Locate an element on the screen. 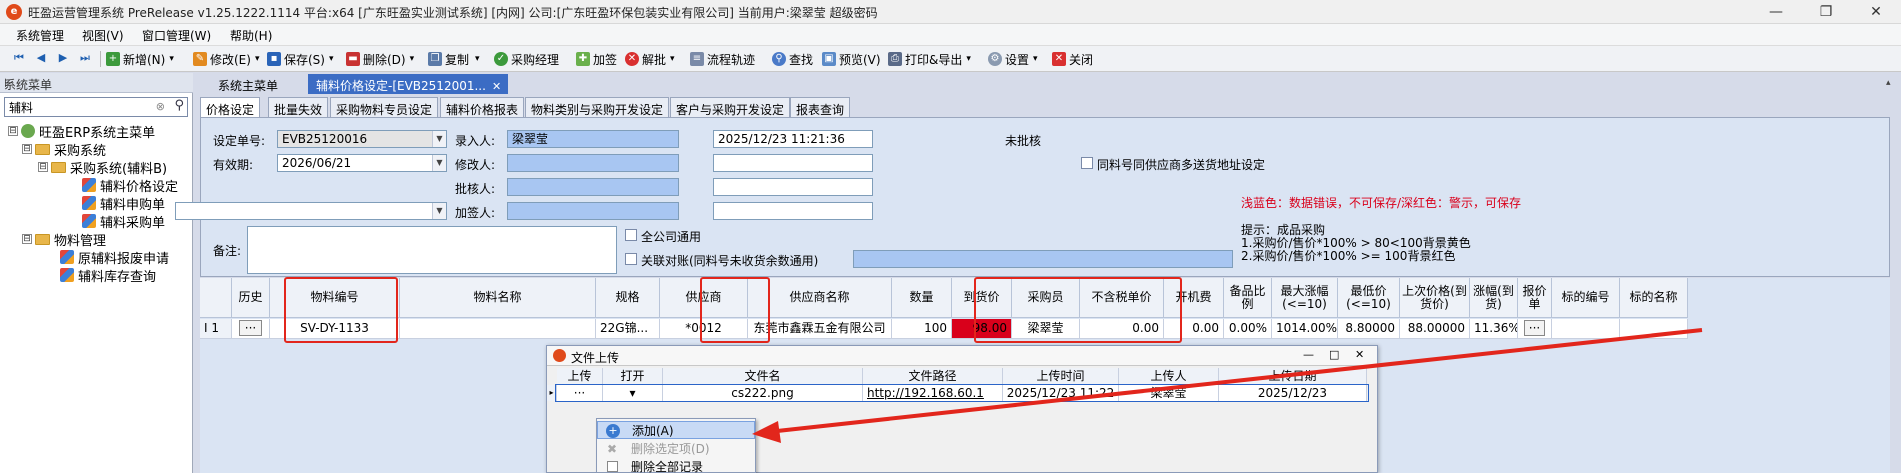  menu-help: 帮助(H) is located at coordinates (251, 35).